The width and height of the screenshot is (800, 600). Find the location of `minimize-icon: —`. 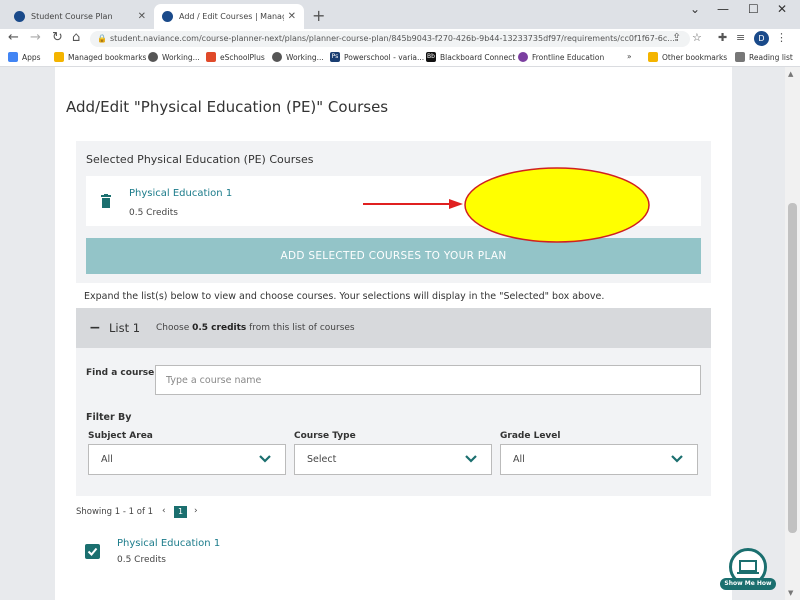

minimize-icon: — is located at coordinates (723, 9).